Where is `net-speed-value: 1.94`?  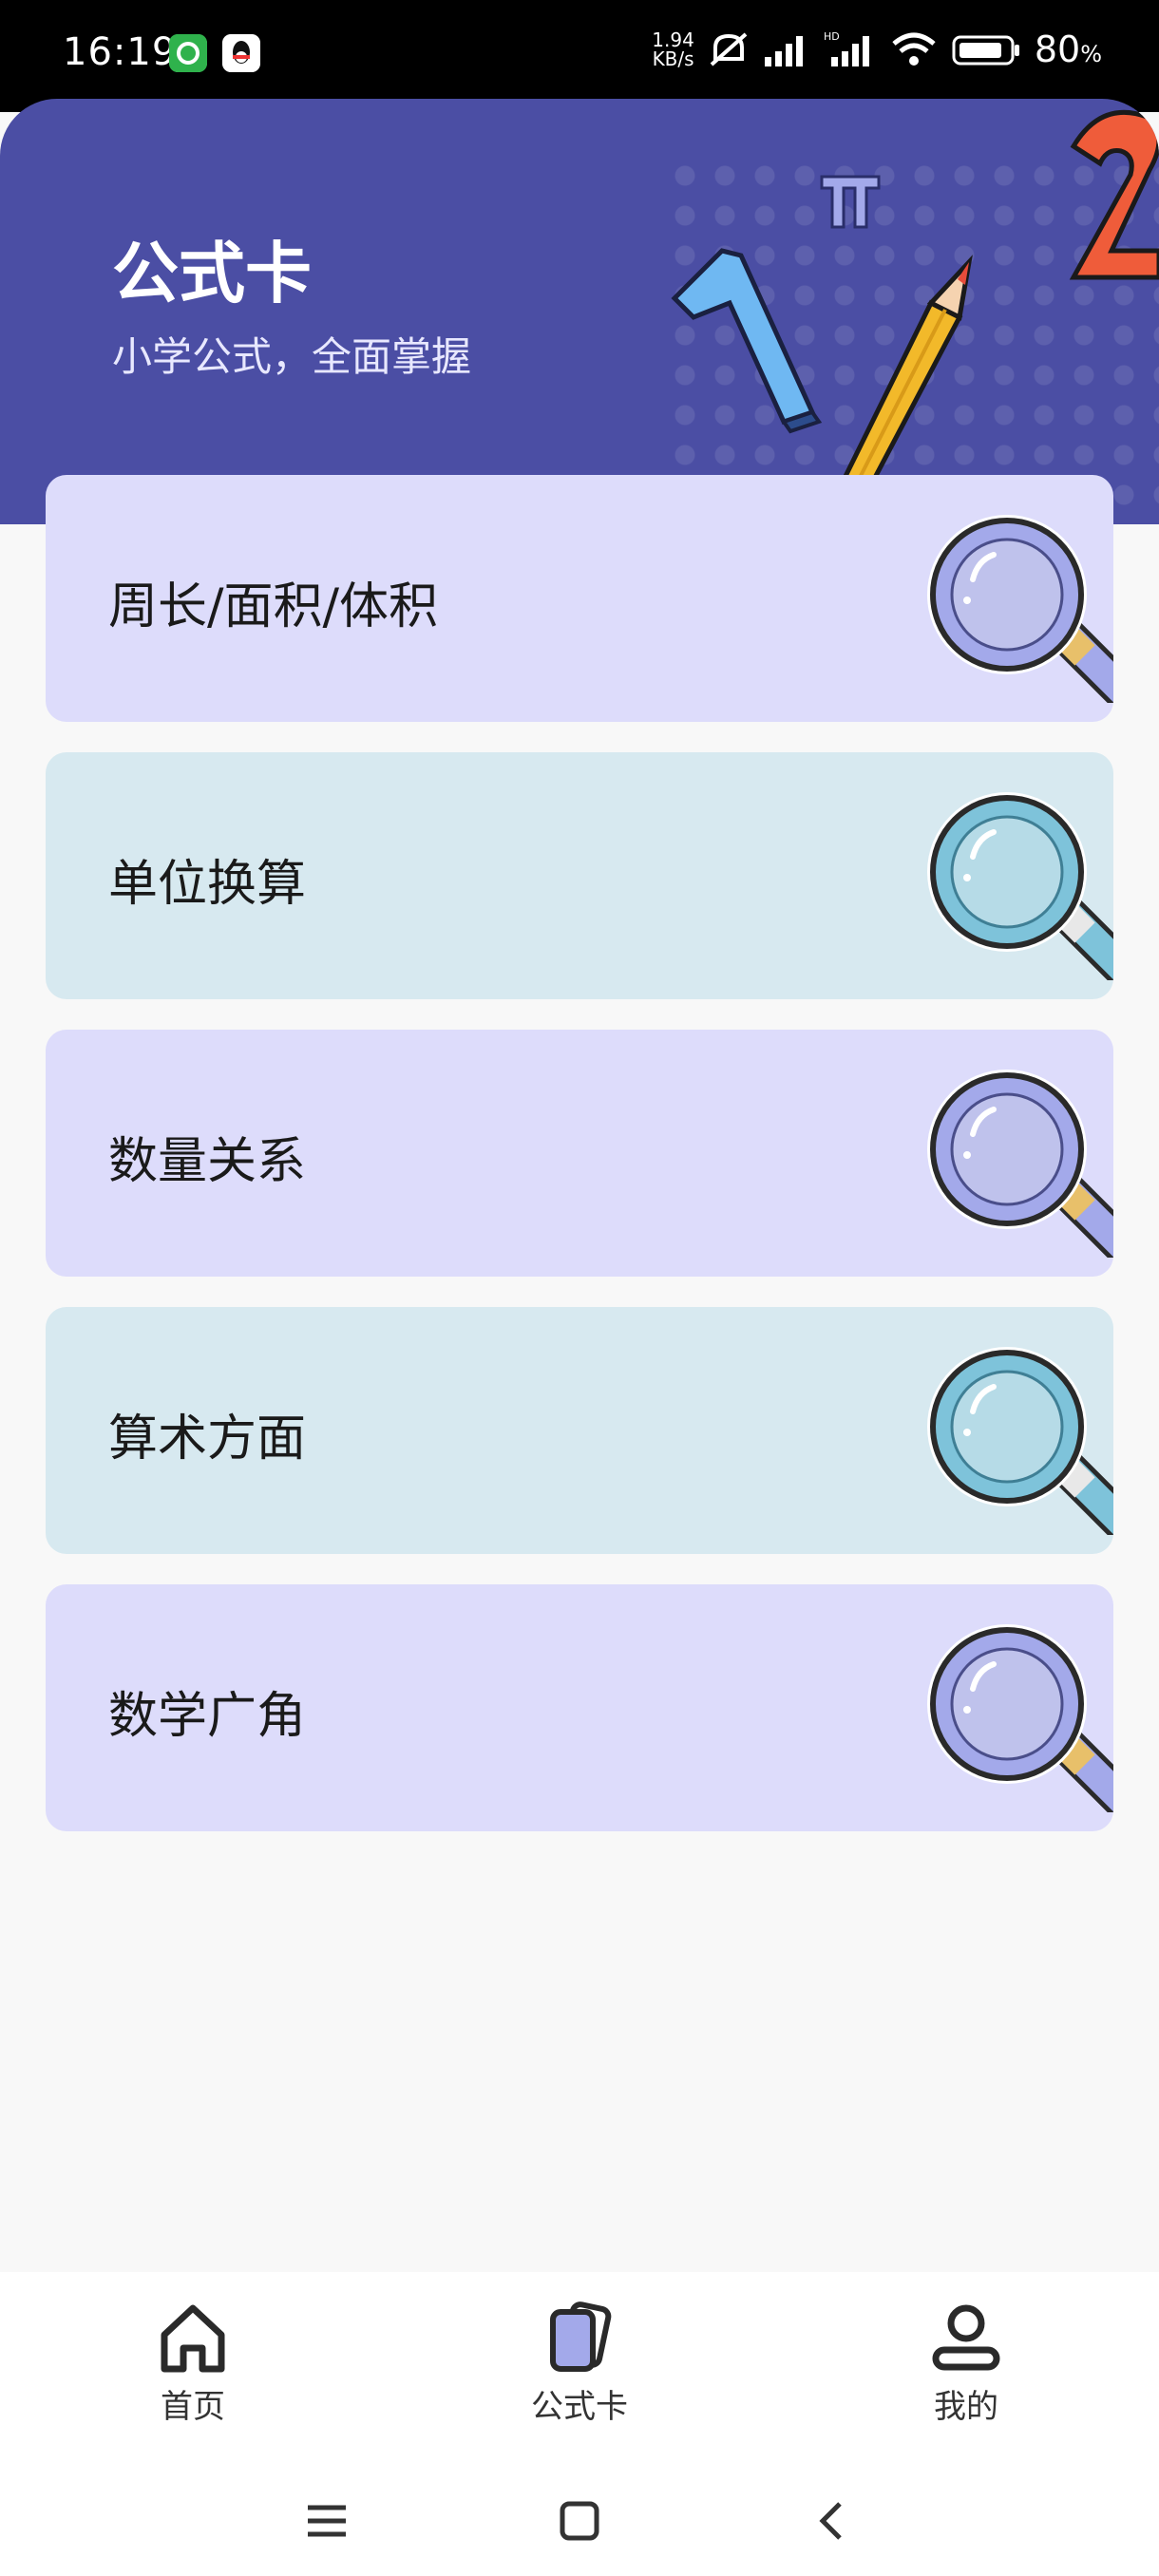 net-speed-value: 1.94 is located at coordinates (673, 39).